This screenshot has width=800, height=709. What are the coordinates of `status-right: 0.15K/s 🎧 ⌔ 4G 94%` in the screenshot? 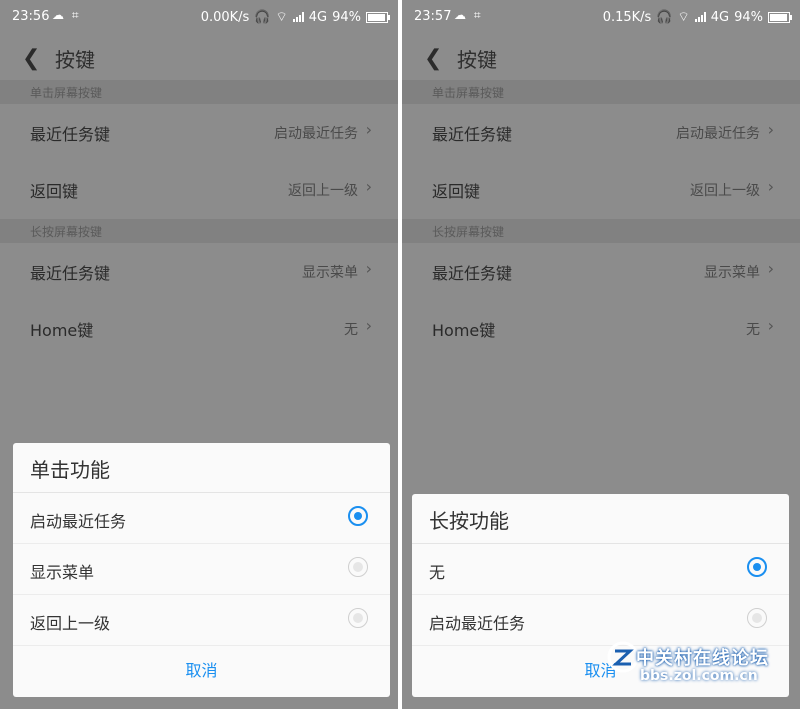 It's located at (697, 17).